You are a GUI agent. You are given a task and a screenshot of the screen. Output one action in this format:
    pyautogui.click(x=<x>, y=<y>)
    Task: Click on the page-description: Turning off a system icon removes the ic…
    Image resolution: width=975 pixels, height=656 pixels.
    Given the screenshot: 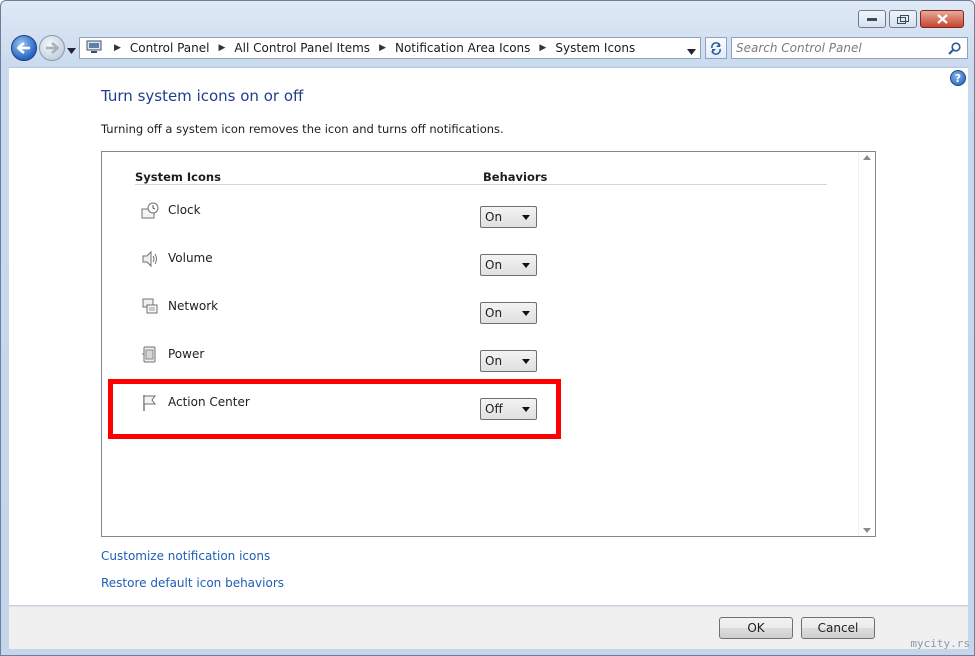 What is the action you would take?
    pyautogui.click(x=302, y=129)
    